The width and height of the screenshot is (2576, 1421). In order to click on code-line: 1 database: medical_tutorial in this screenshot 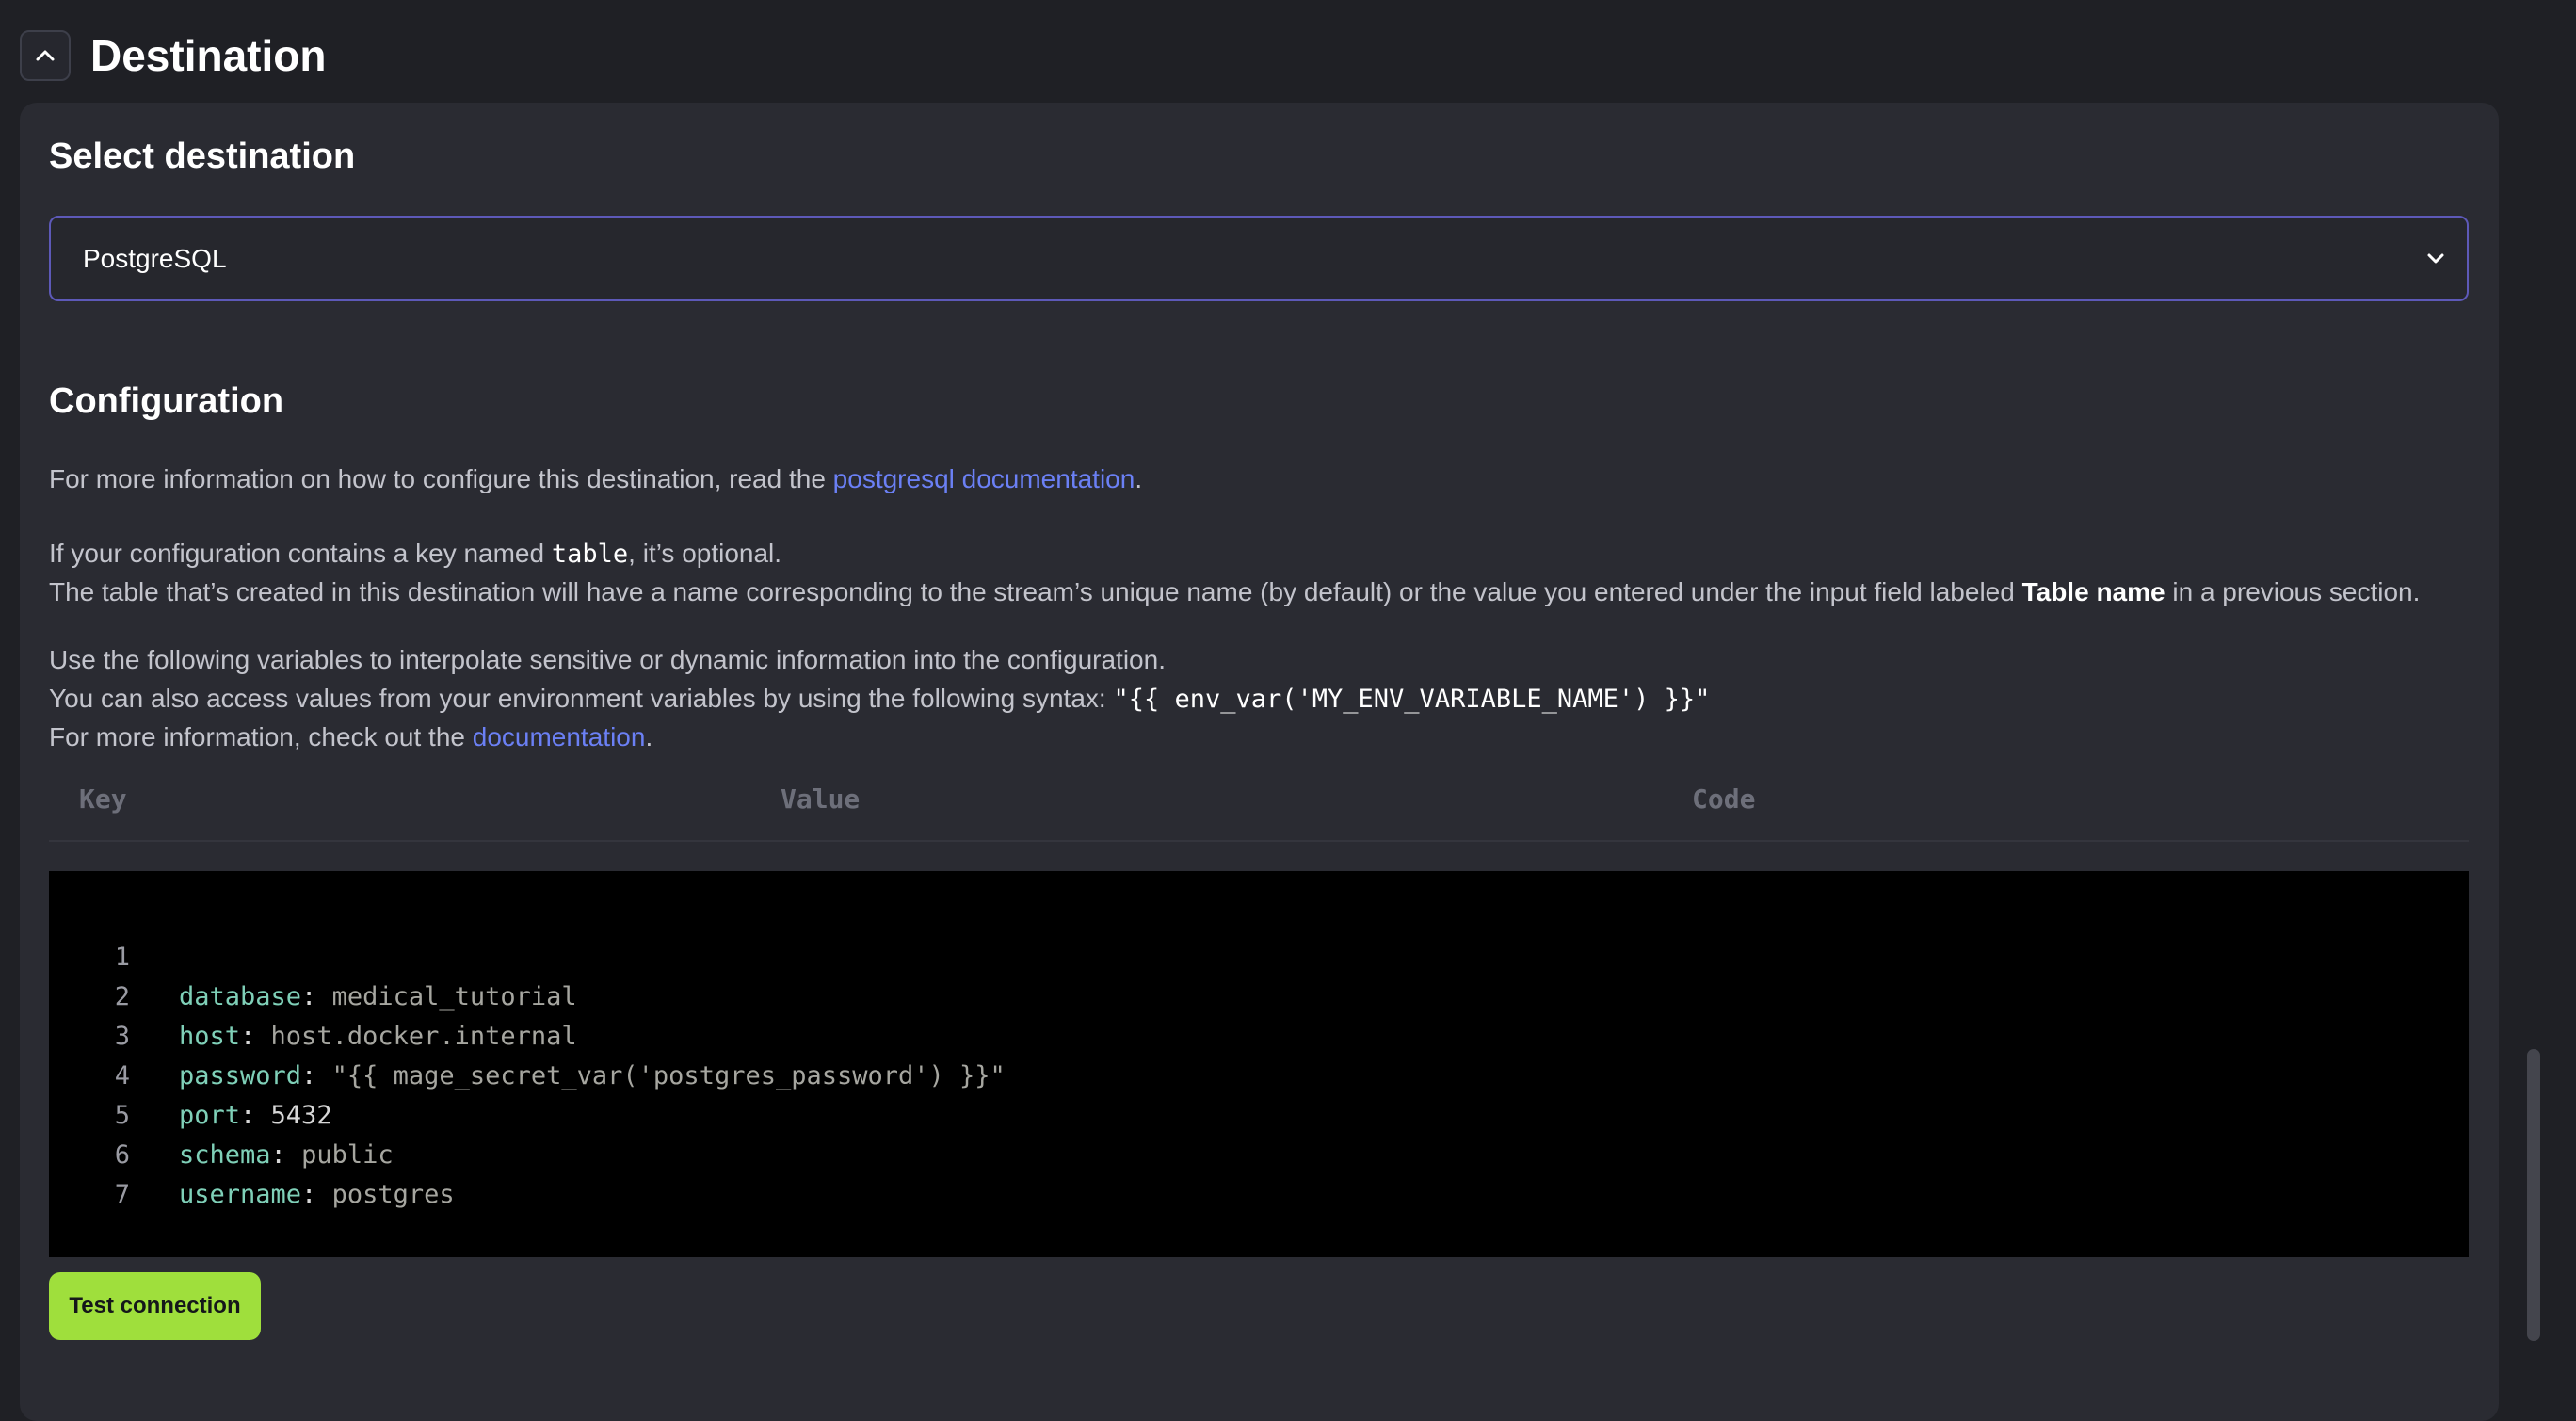, I will do `click(1259, 954)`.